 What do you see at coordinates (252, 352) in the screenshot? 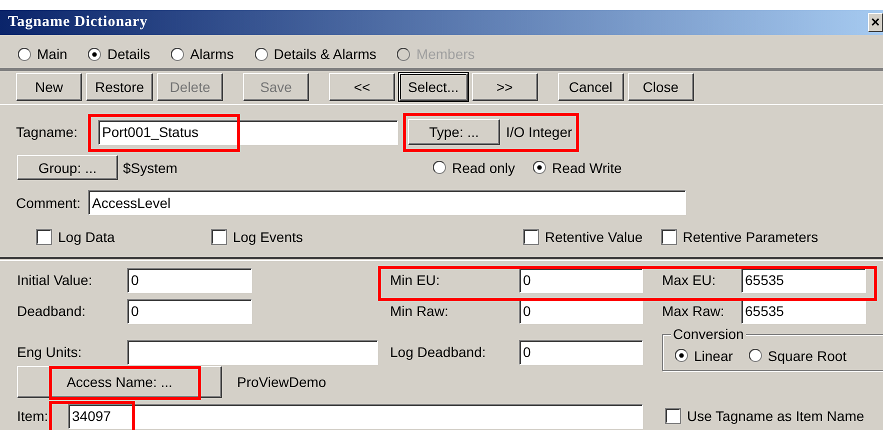
I see `eng-units-field` at bounding box center [252, 352].